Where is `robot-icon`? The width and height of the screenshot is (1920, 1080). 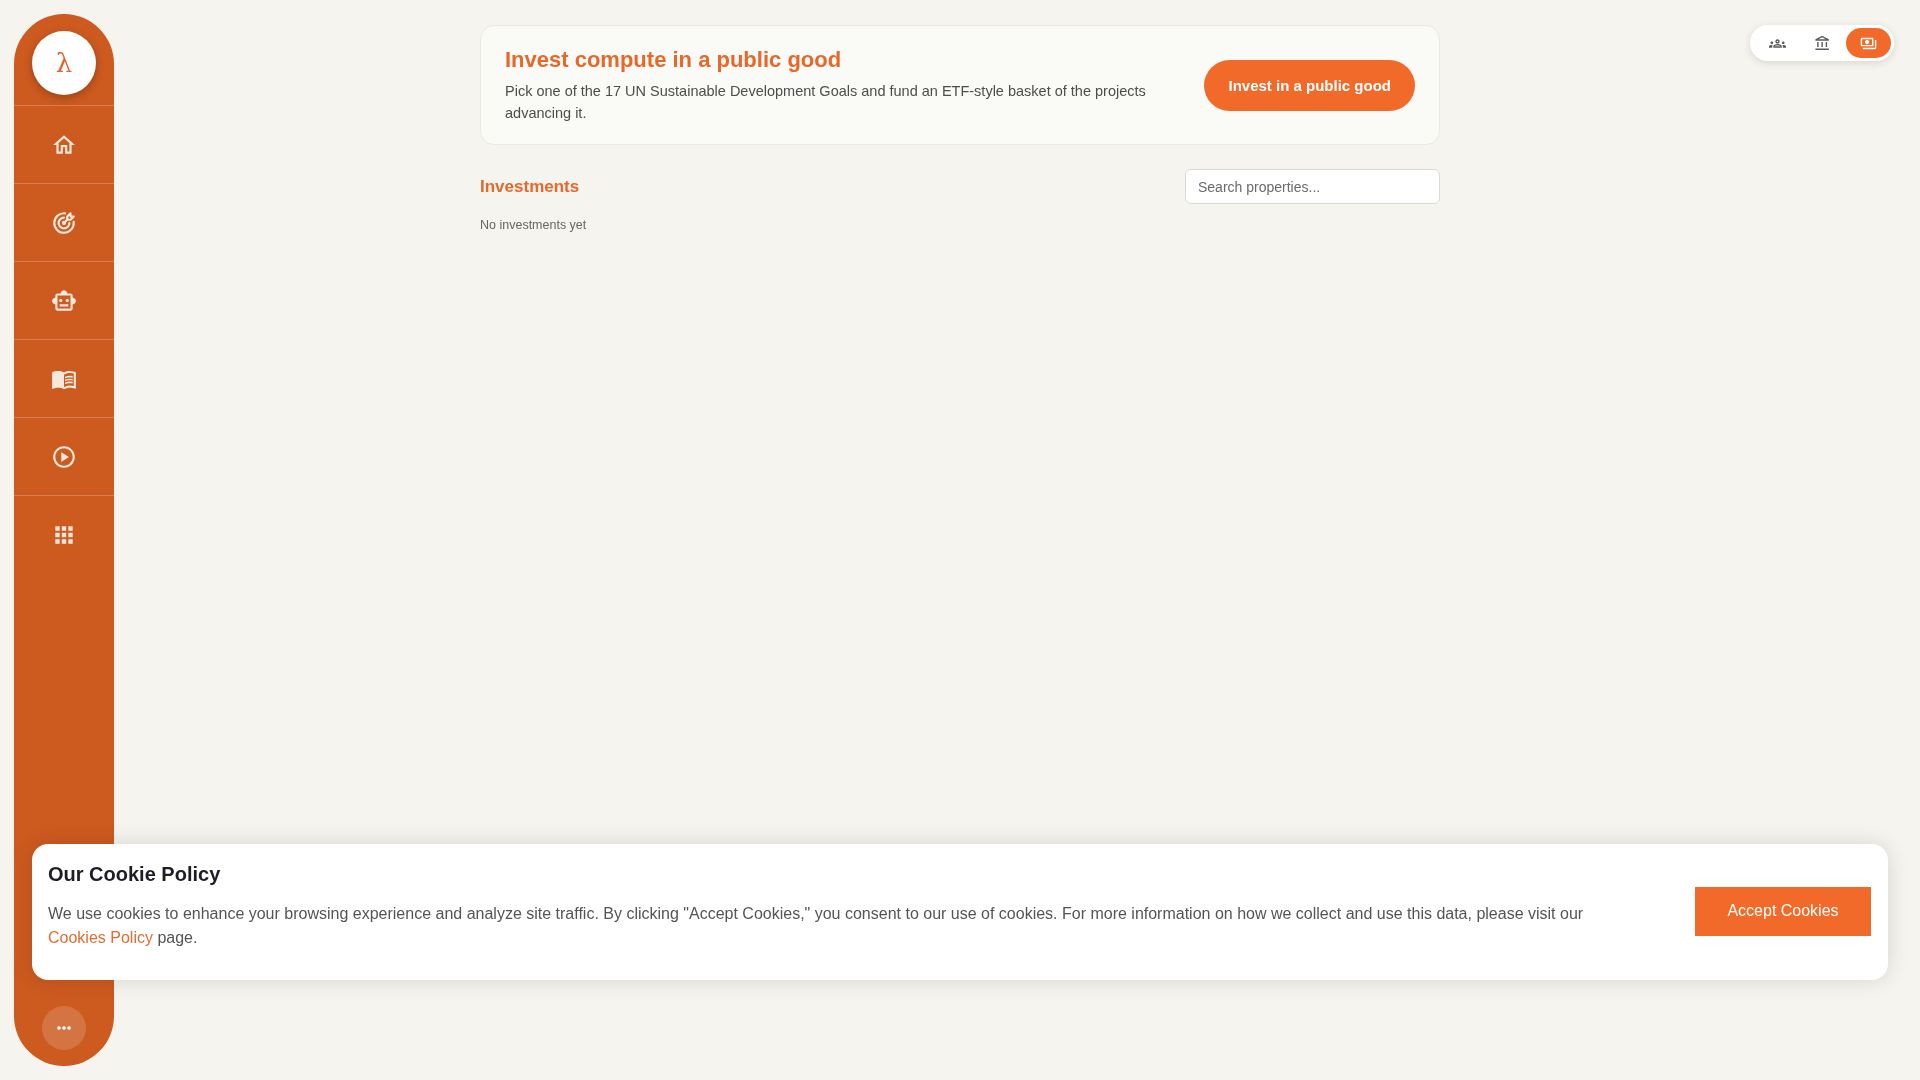
robot-icon is located at coordinates (64, 300).